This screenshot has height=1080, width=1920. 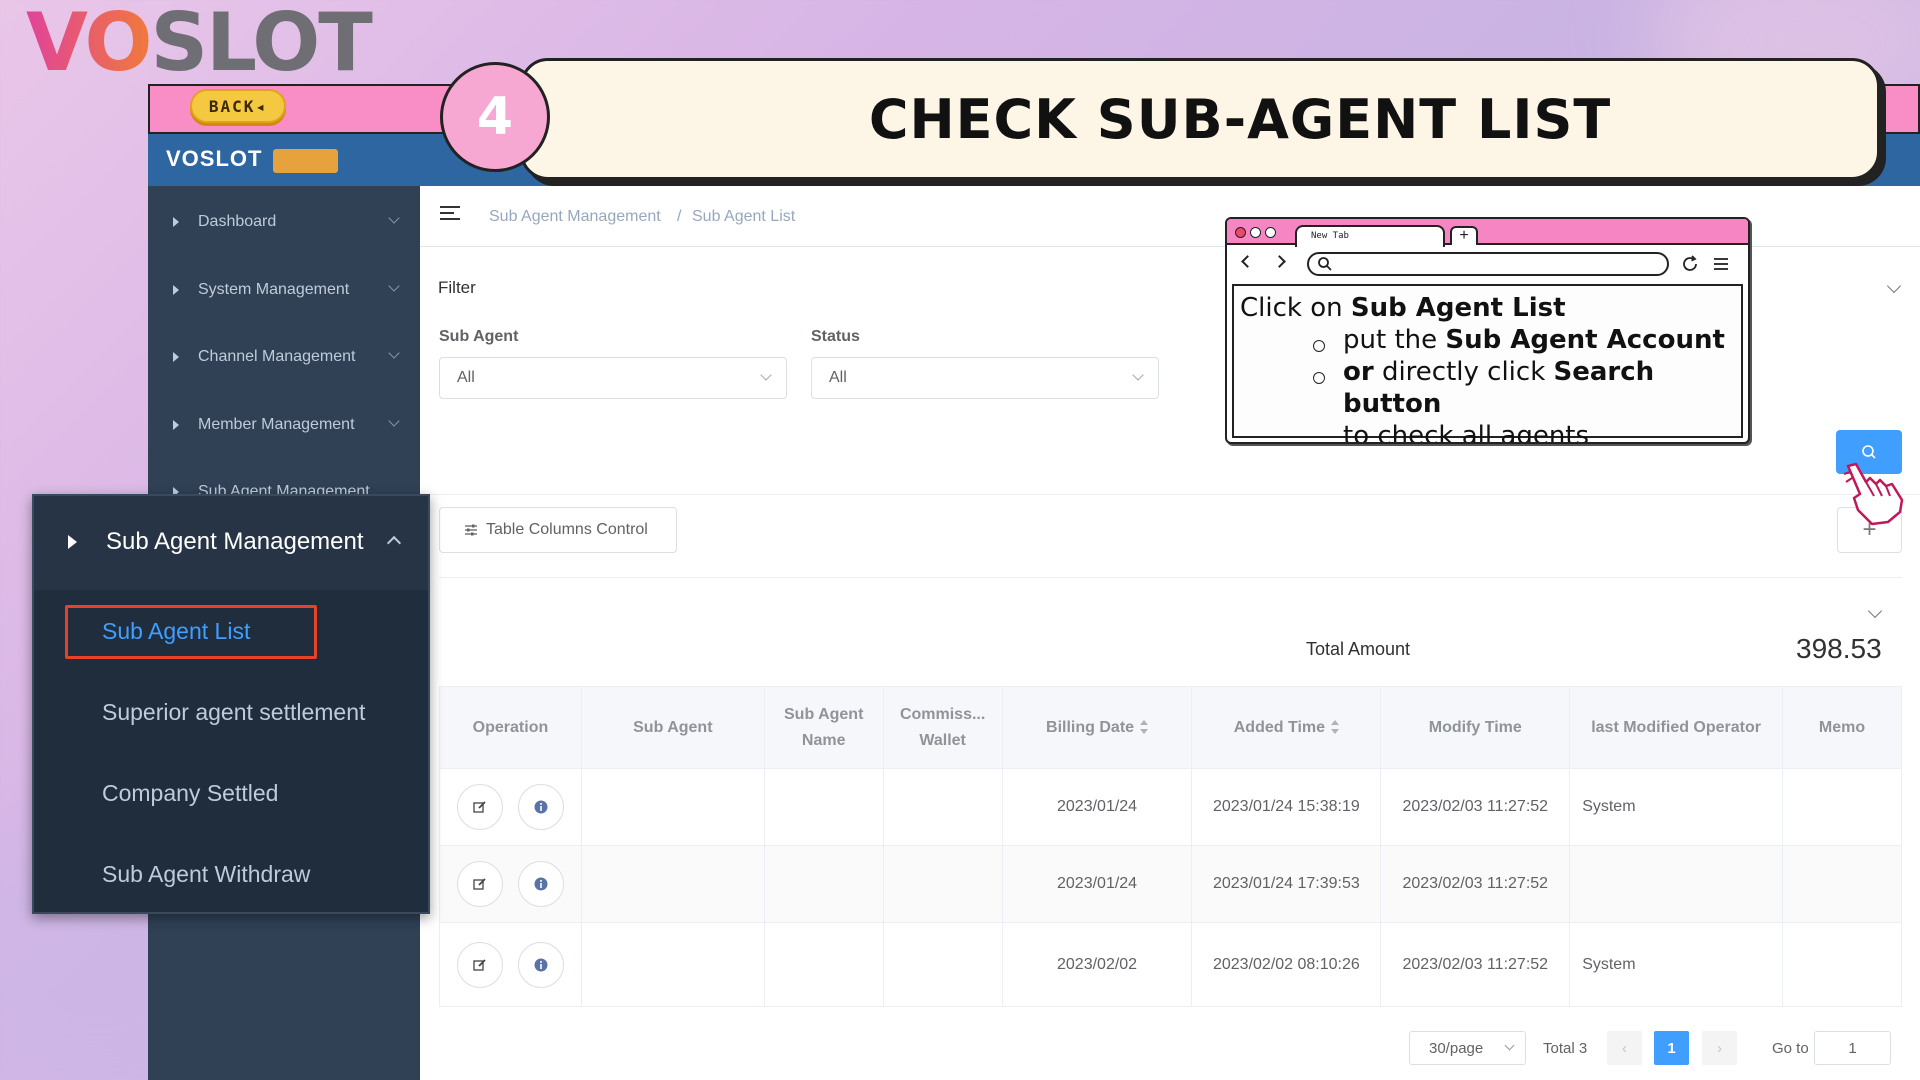 What do you see at coordinates (1852, 1048) in the screenshot?
I see `goto-page-input: 1` at bounding box center [1852, 1048].